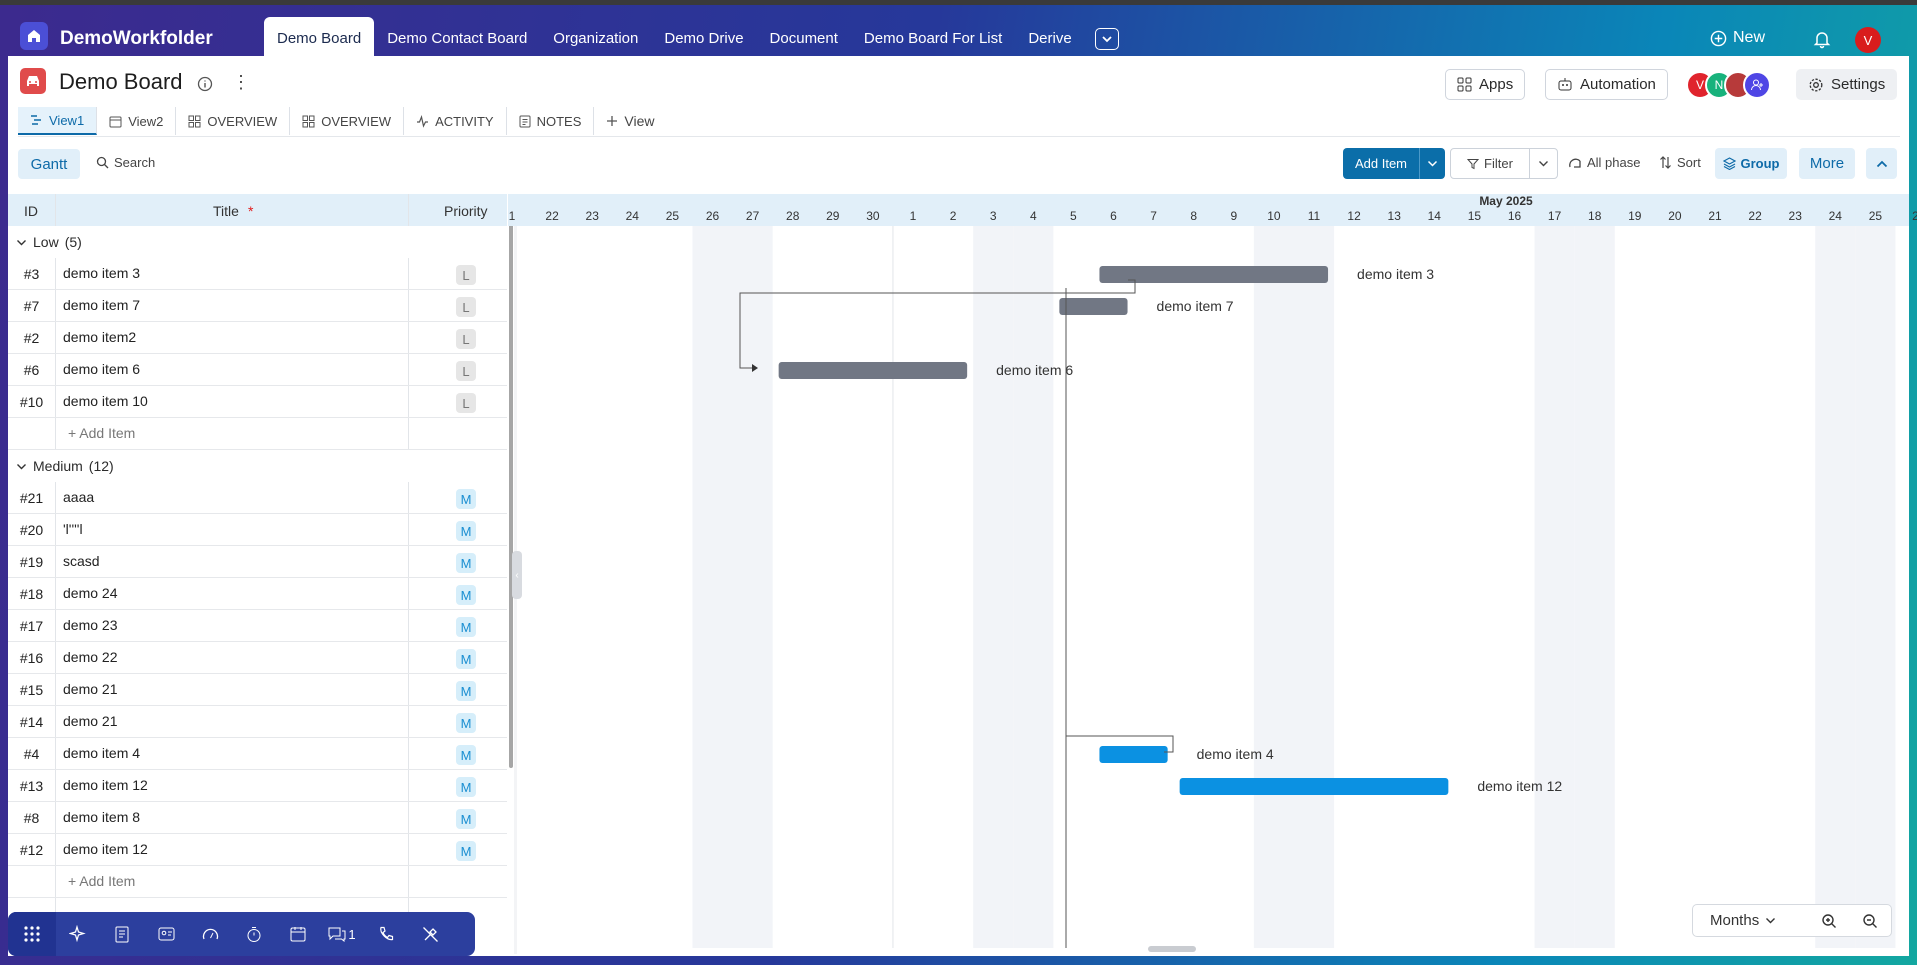  What do you see at coordinates (58, 121) in the screenshot?
I see `view-tab-view1: View1` at bounding box center [58, 121].